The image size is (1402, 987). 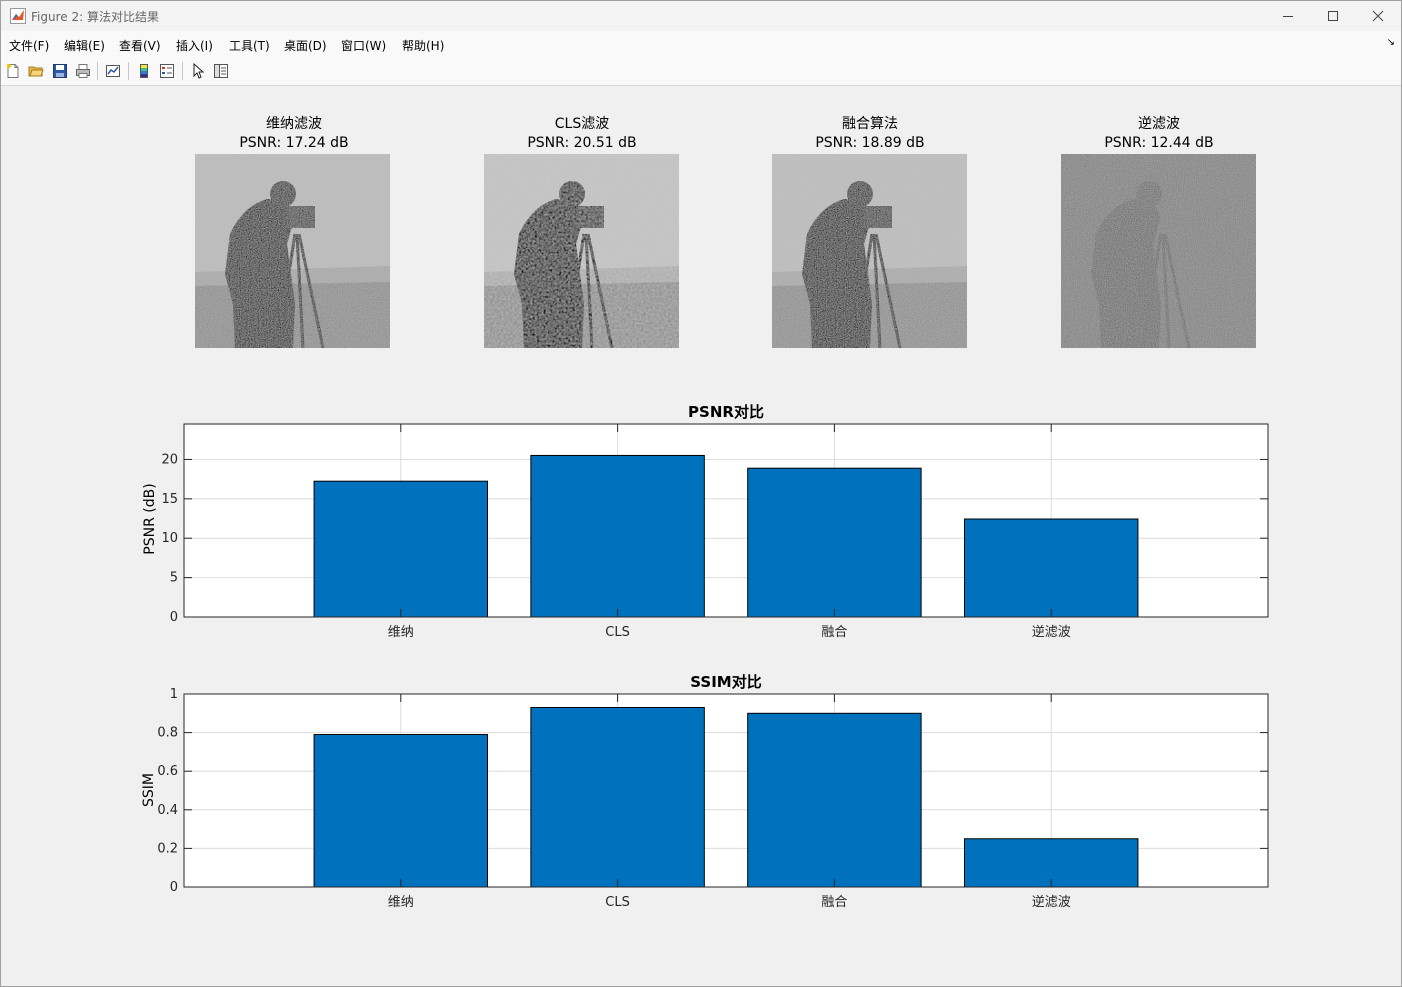 What do you see at coordinates (834, 632) in the screenshot?
I see `psnr-xtick-label: 融合` at bounding box center [834, 632].